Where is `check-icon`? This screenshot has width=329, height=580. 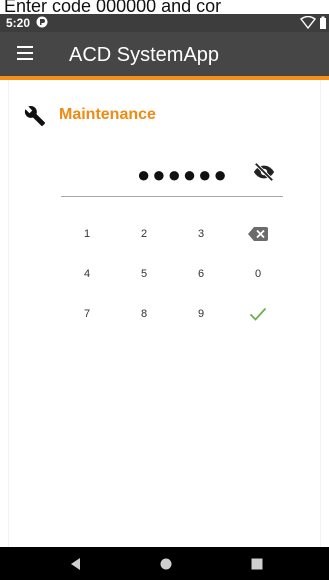
check-icon is located at coordinates (258, 314).